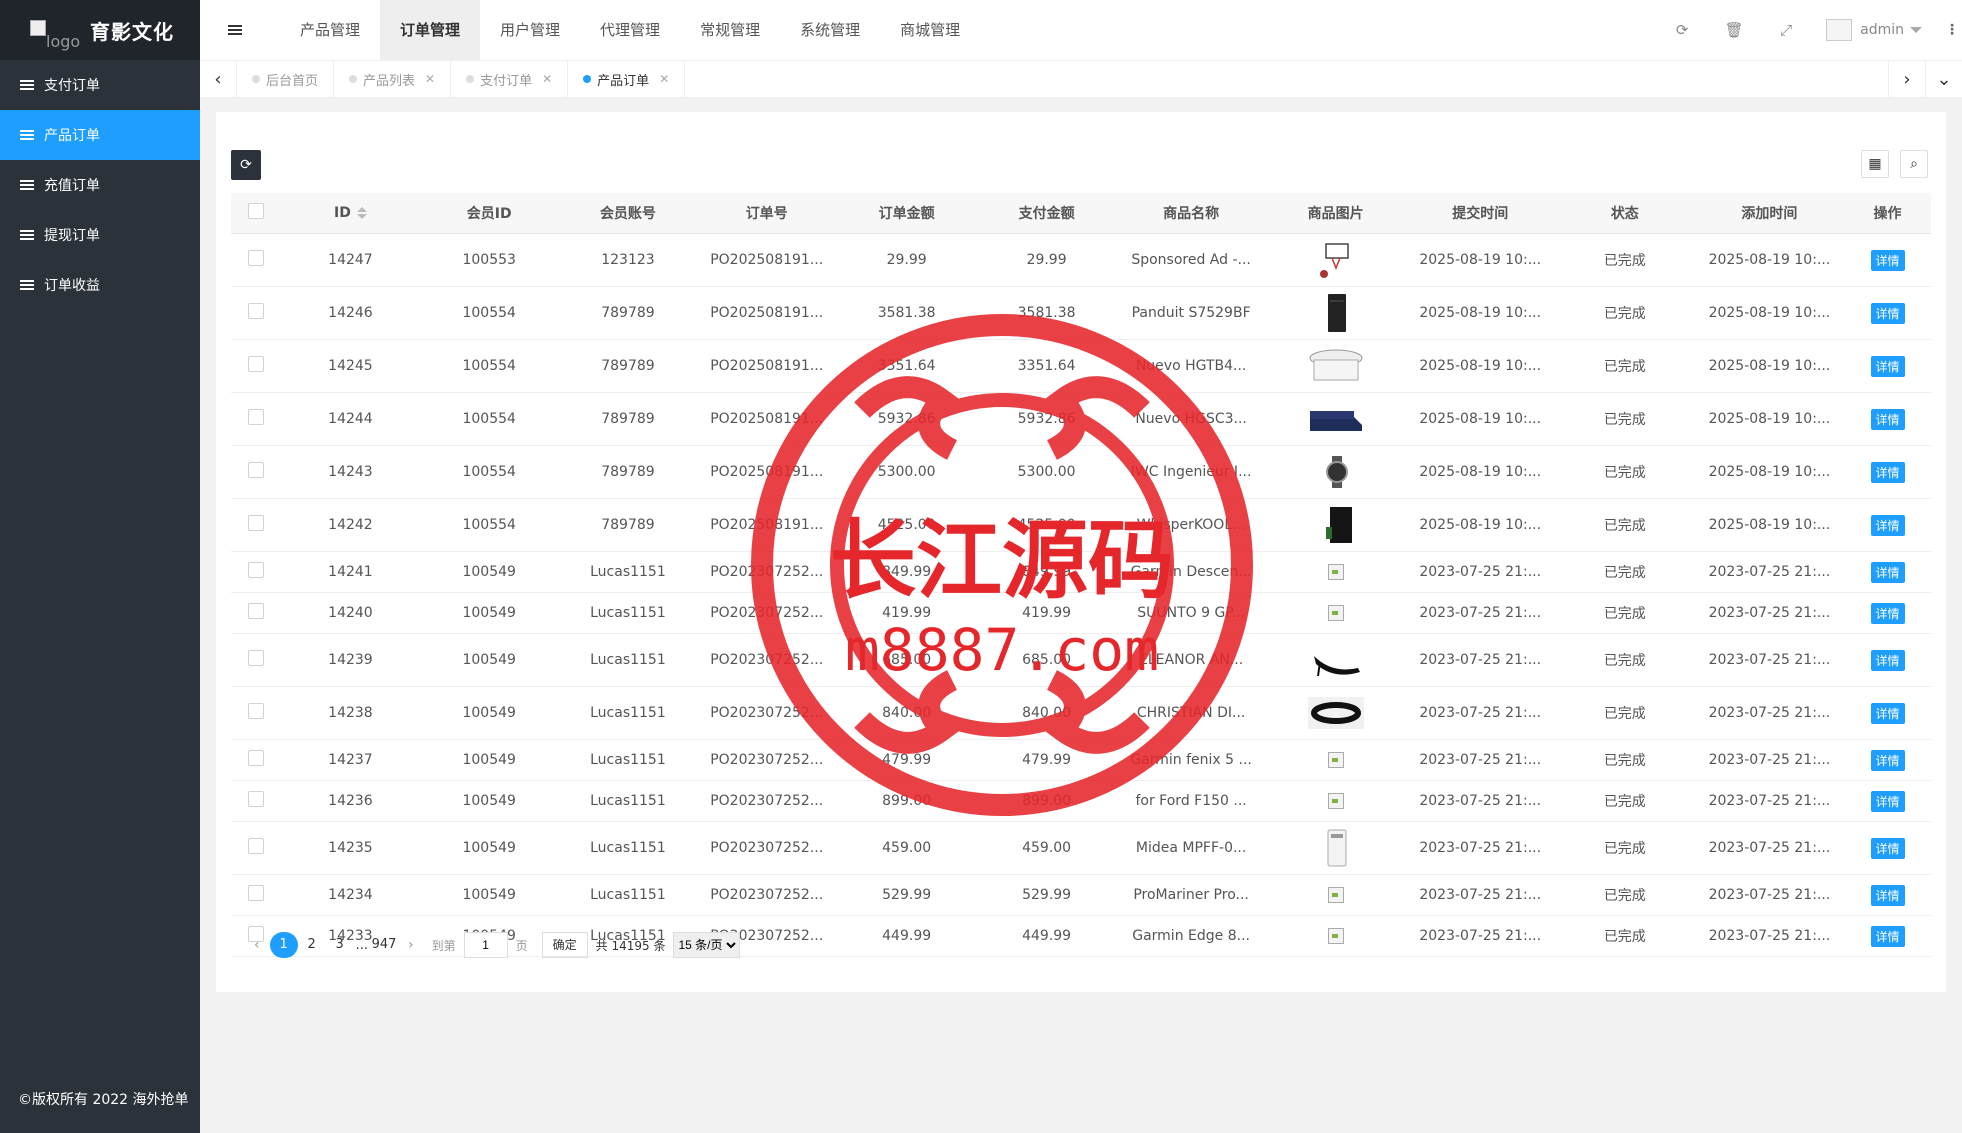 The image size is (1962, 1133). I want to click on search-button: ⌕, so click(1914, 164).